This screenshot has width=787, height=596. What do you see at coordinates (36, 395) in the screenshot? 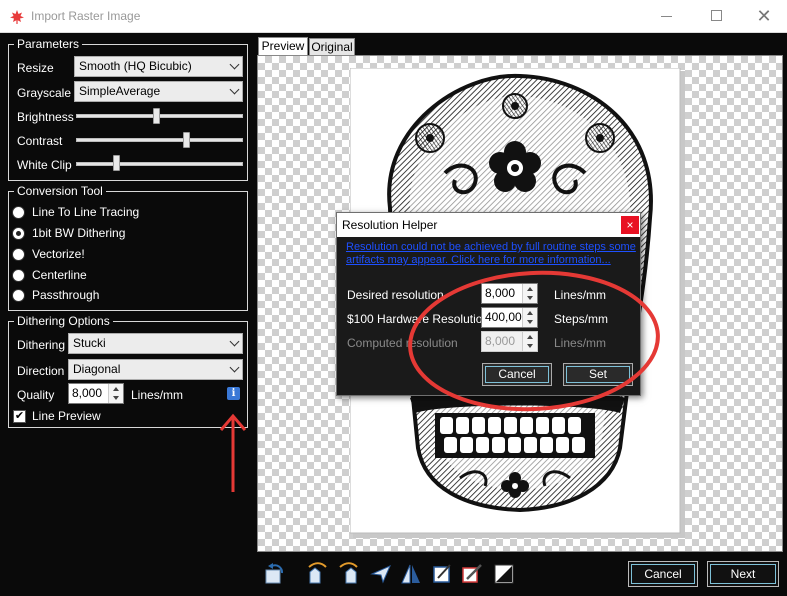
I see `quality-label: Quality` at bounding box center [36, 395].